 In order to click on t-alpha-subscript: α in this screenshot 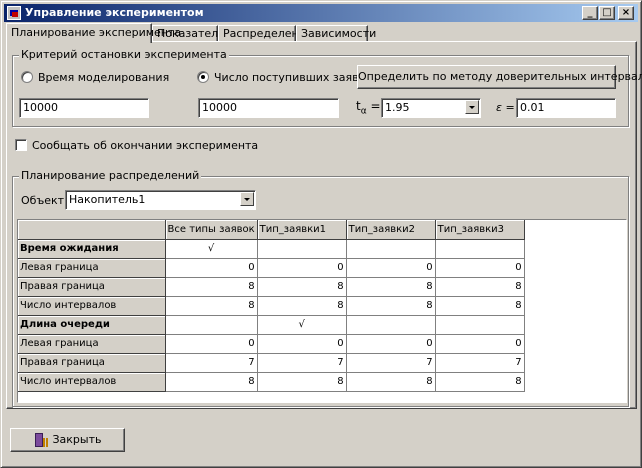, I will do `click(363, 111)`.